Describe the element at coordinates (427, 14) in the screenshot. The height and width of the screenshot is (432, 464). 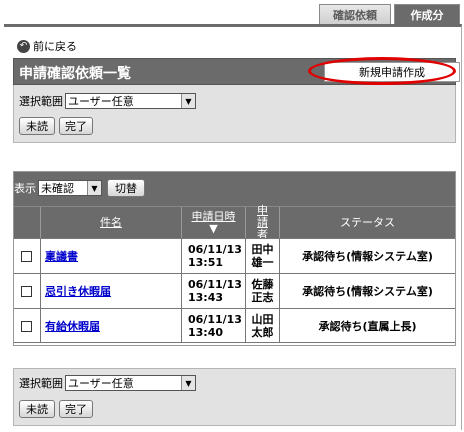
I see `tab-created: 作成分` at that location.